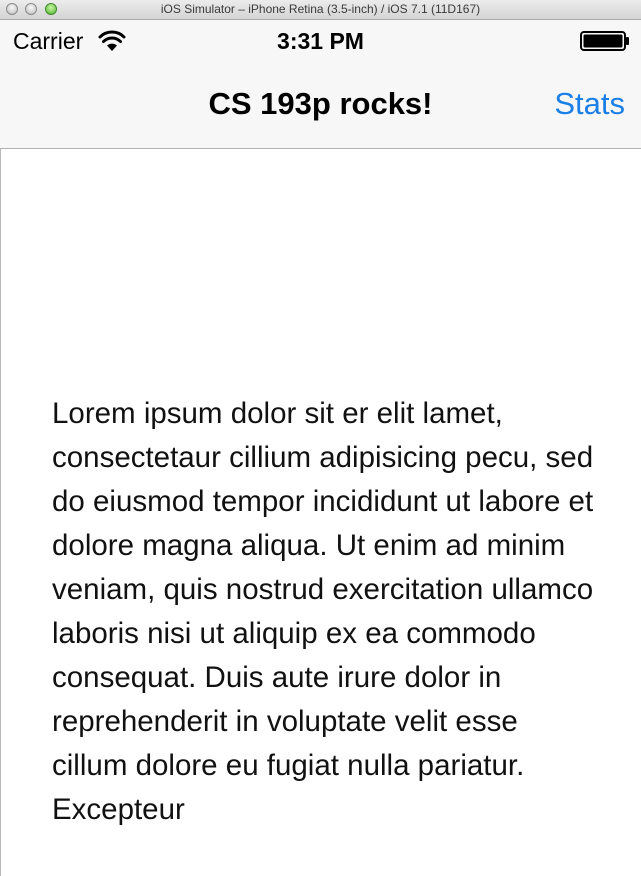  I want to click on battery-level-fill, so click(603, 41).